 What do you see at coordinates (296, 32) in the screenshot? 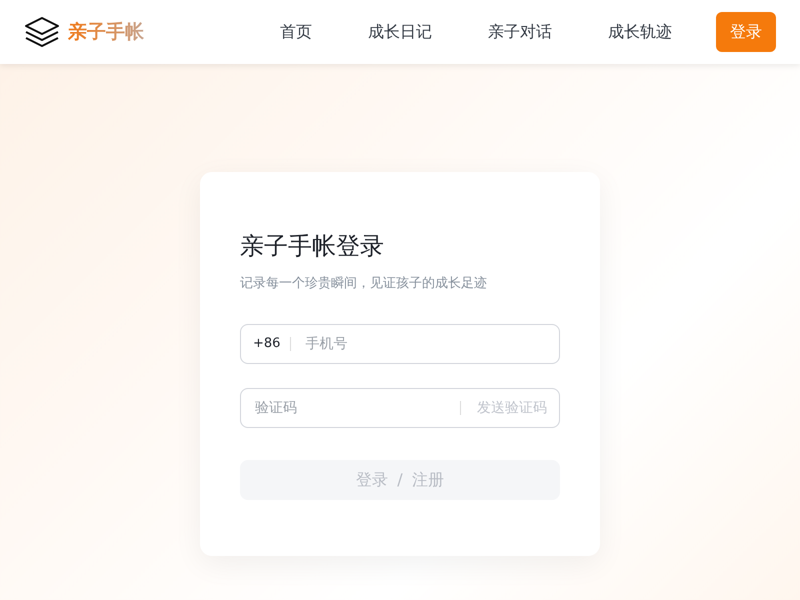
I see `nav-link: 首页` at bounding box center [296, 32].